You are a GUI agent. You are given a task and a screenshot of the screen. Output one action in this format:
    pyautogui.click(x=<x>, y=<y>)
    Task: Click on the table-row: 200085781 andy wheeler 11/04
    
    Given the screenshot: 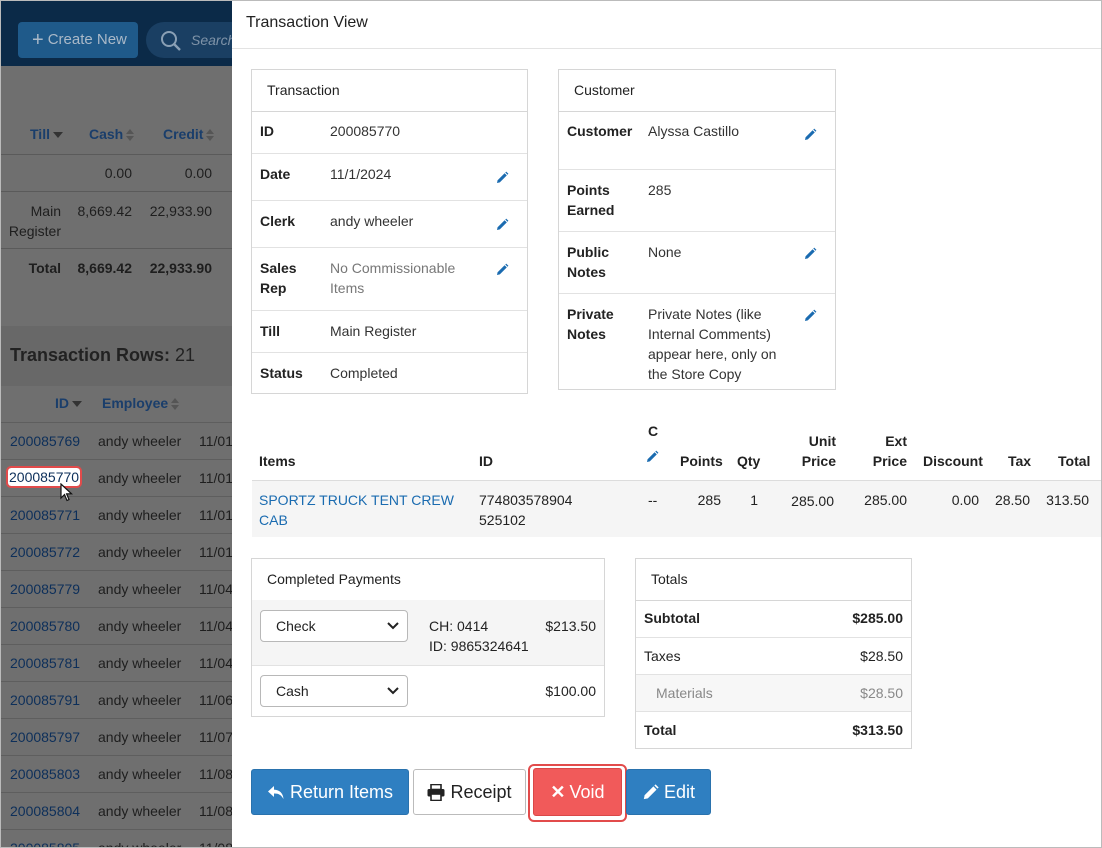 What is the action you would take?
    pyautogui.click(x=116, y=663)
    